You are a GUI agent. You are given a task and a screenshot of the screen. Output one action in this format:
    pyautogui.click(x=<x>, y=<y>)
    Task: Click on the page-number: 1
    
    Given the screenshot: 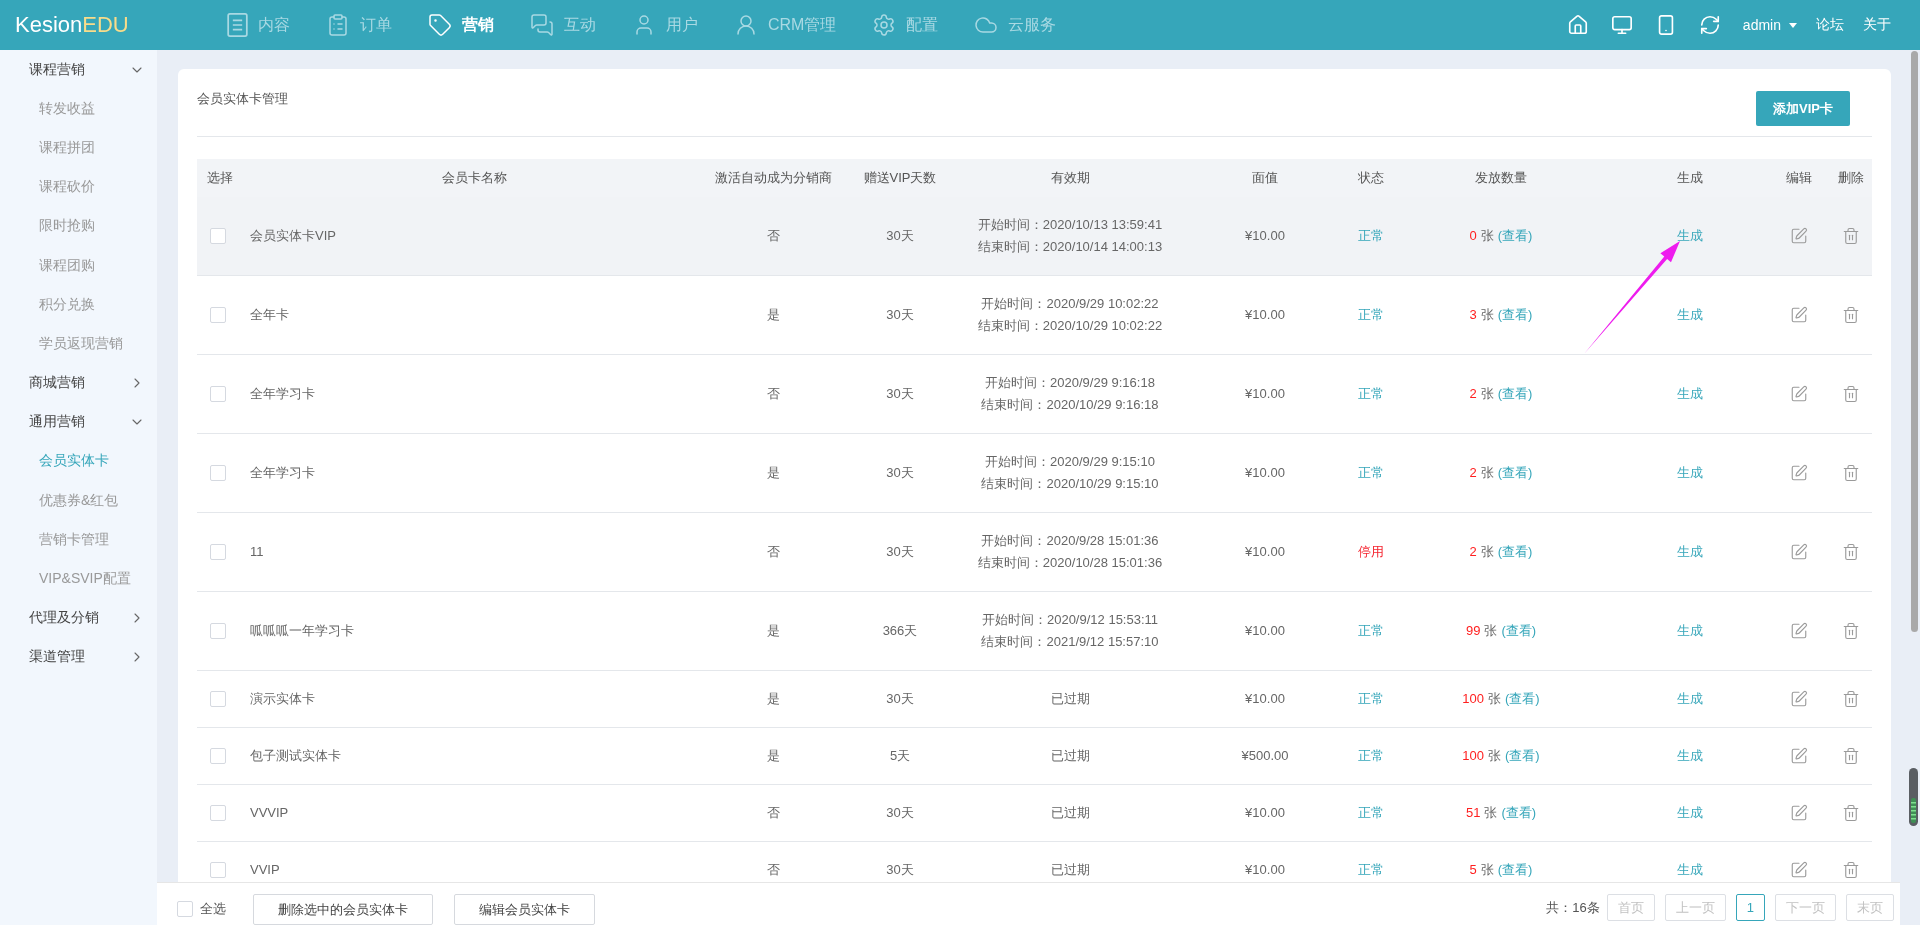 What is the action you would take?
    pyautogui.click(x=1750, y=907)
    